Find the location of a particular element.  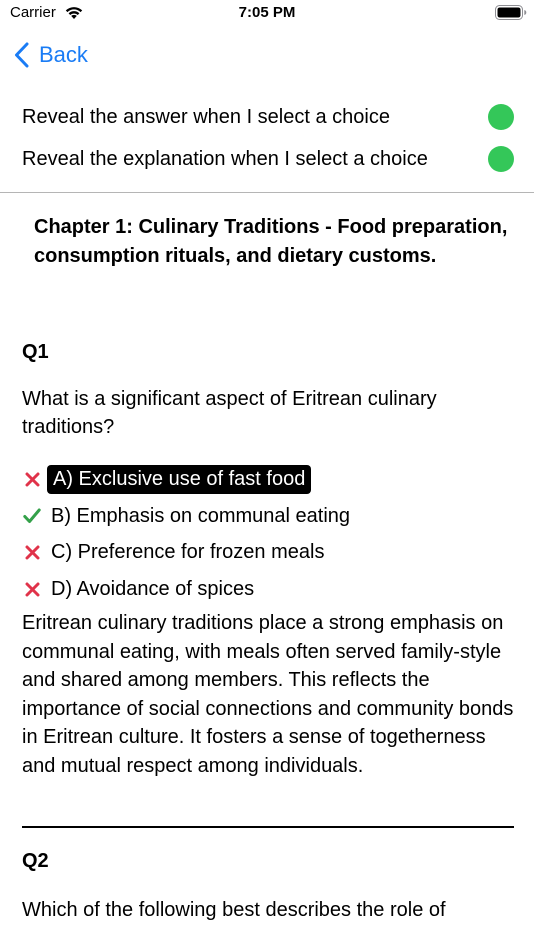

choice-d: D) Avoidance of spices is located at coordinates (140, 589).